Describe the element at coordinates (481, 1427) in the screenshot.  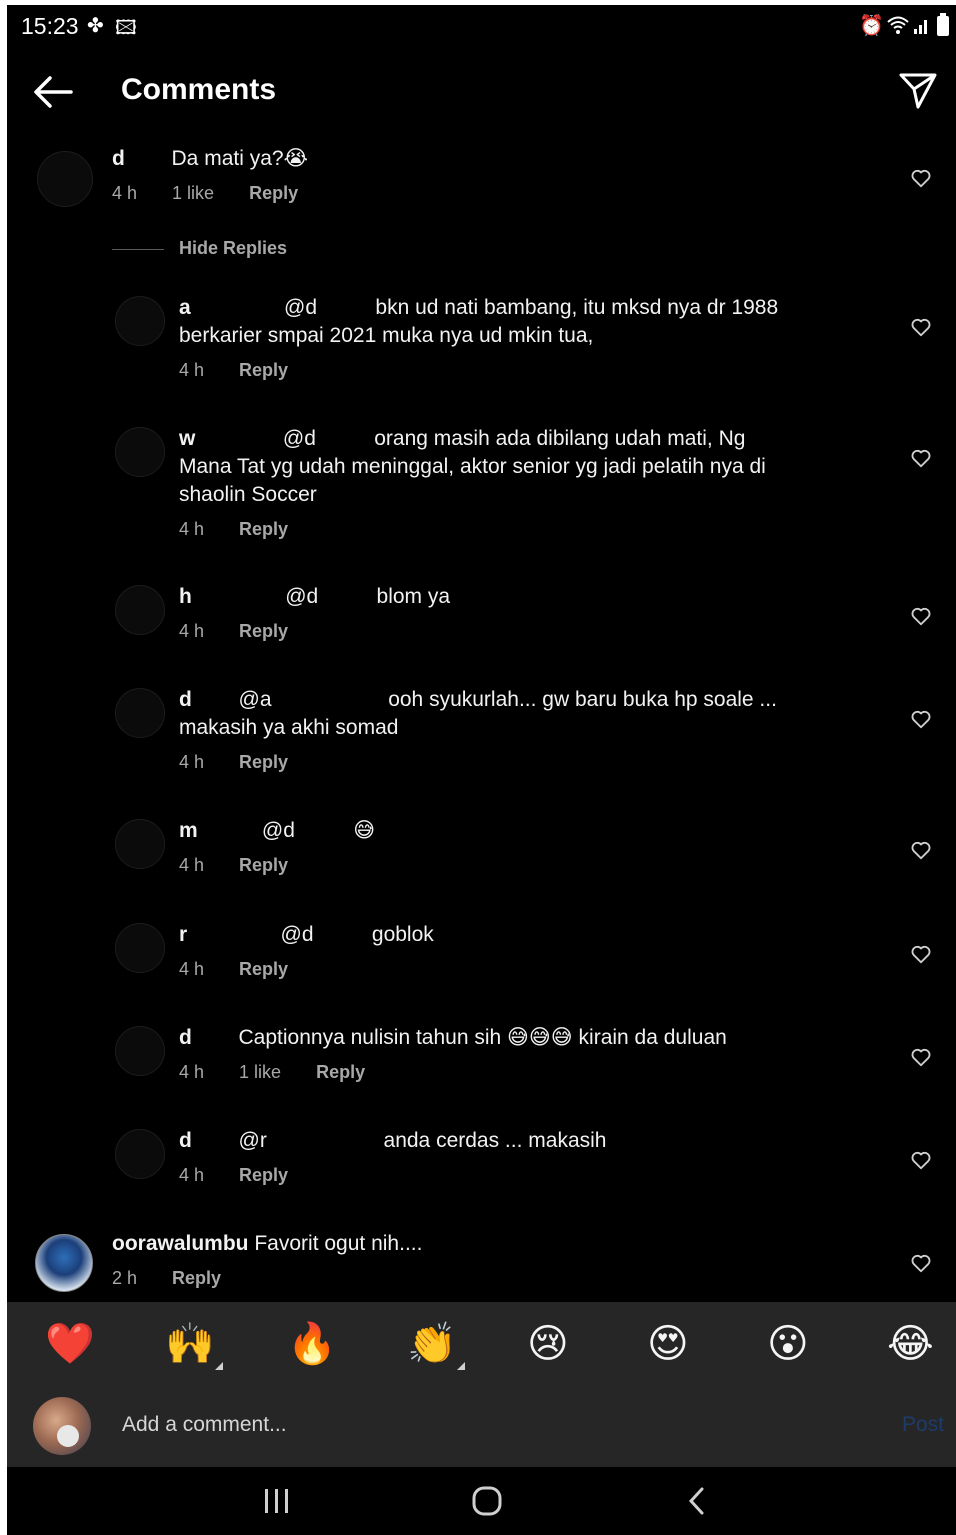
I see `comment-composer: Add a comment... Post` at that location.